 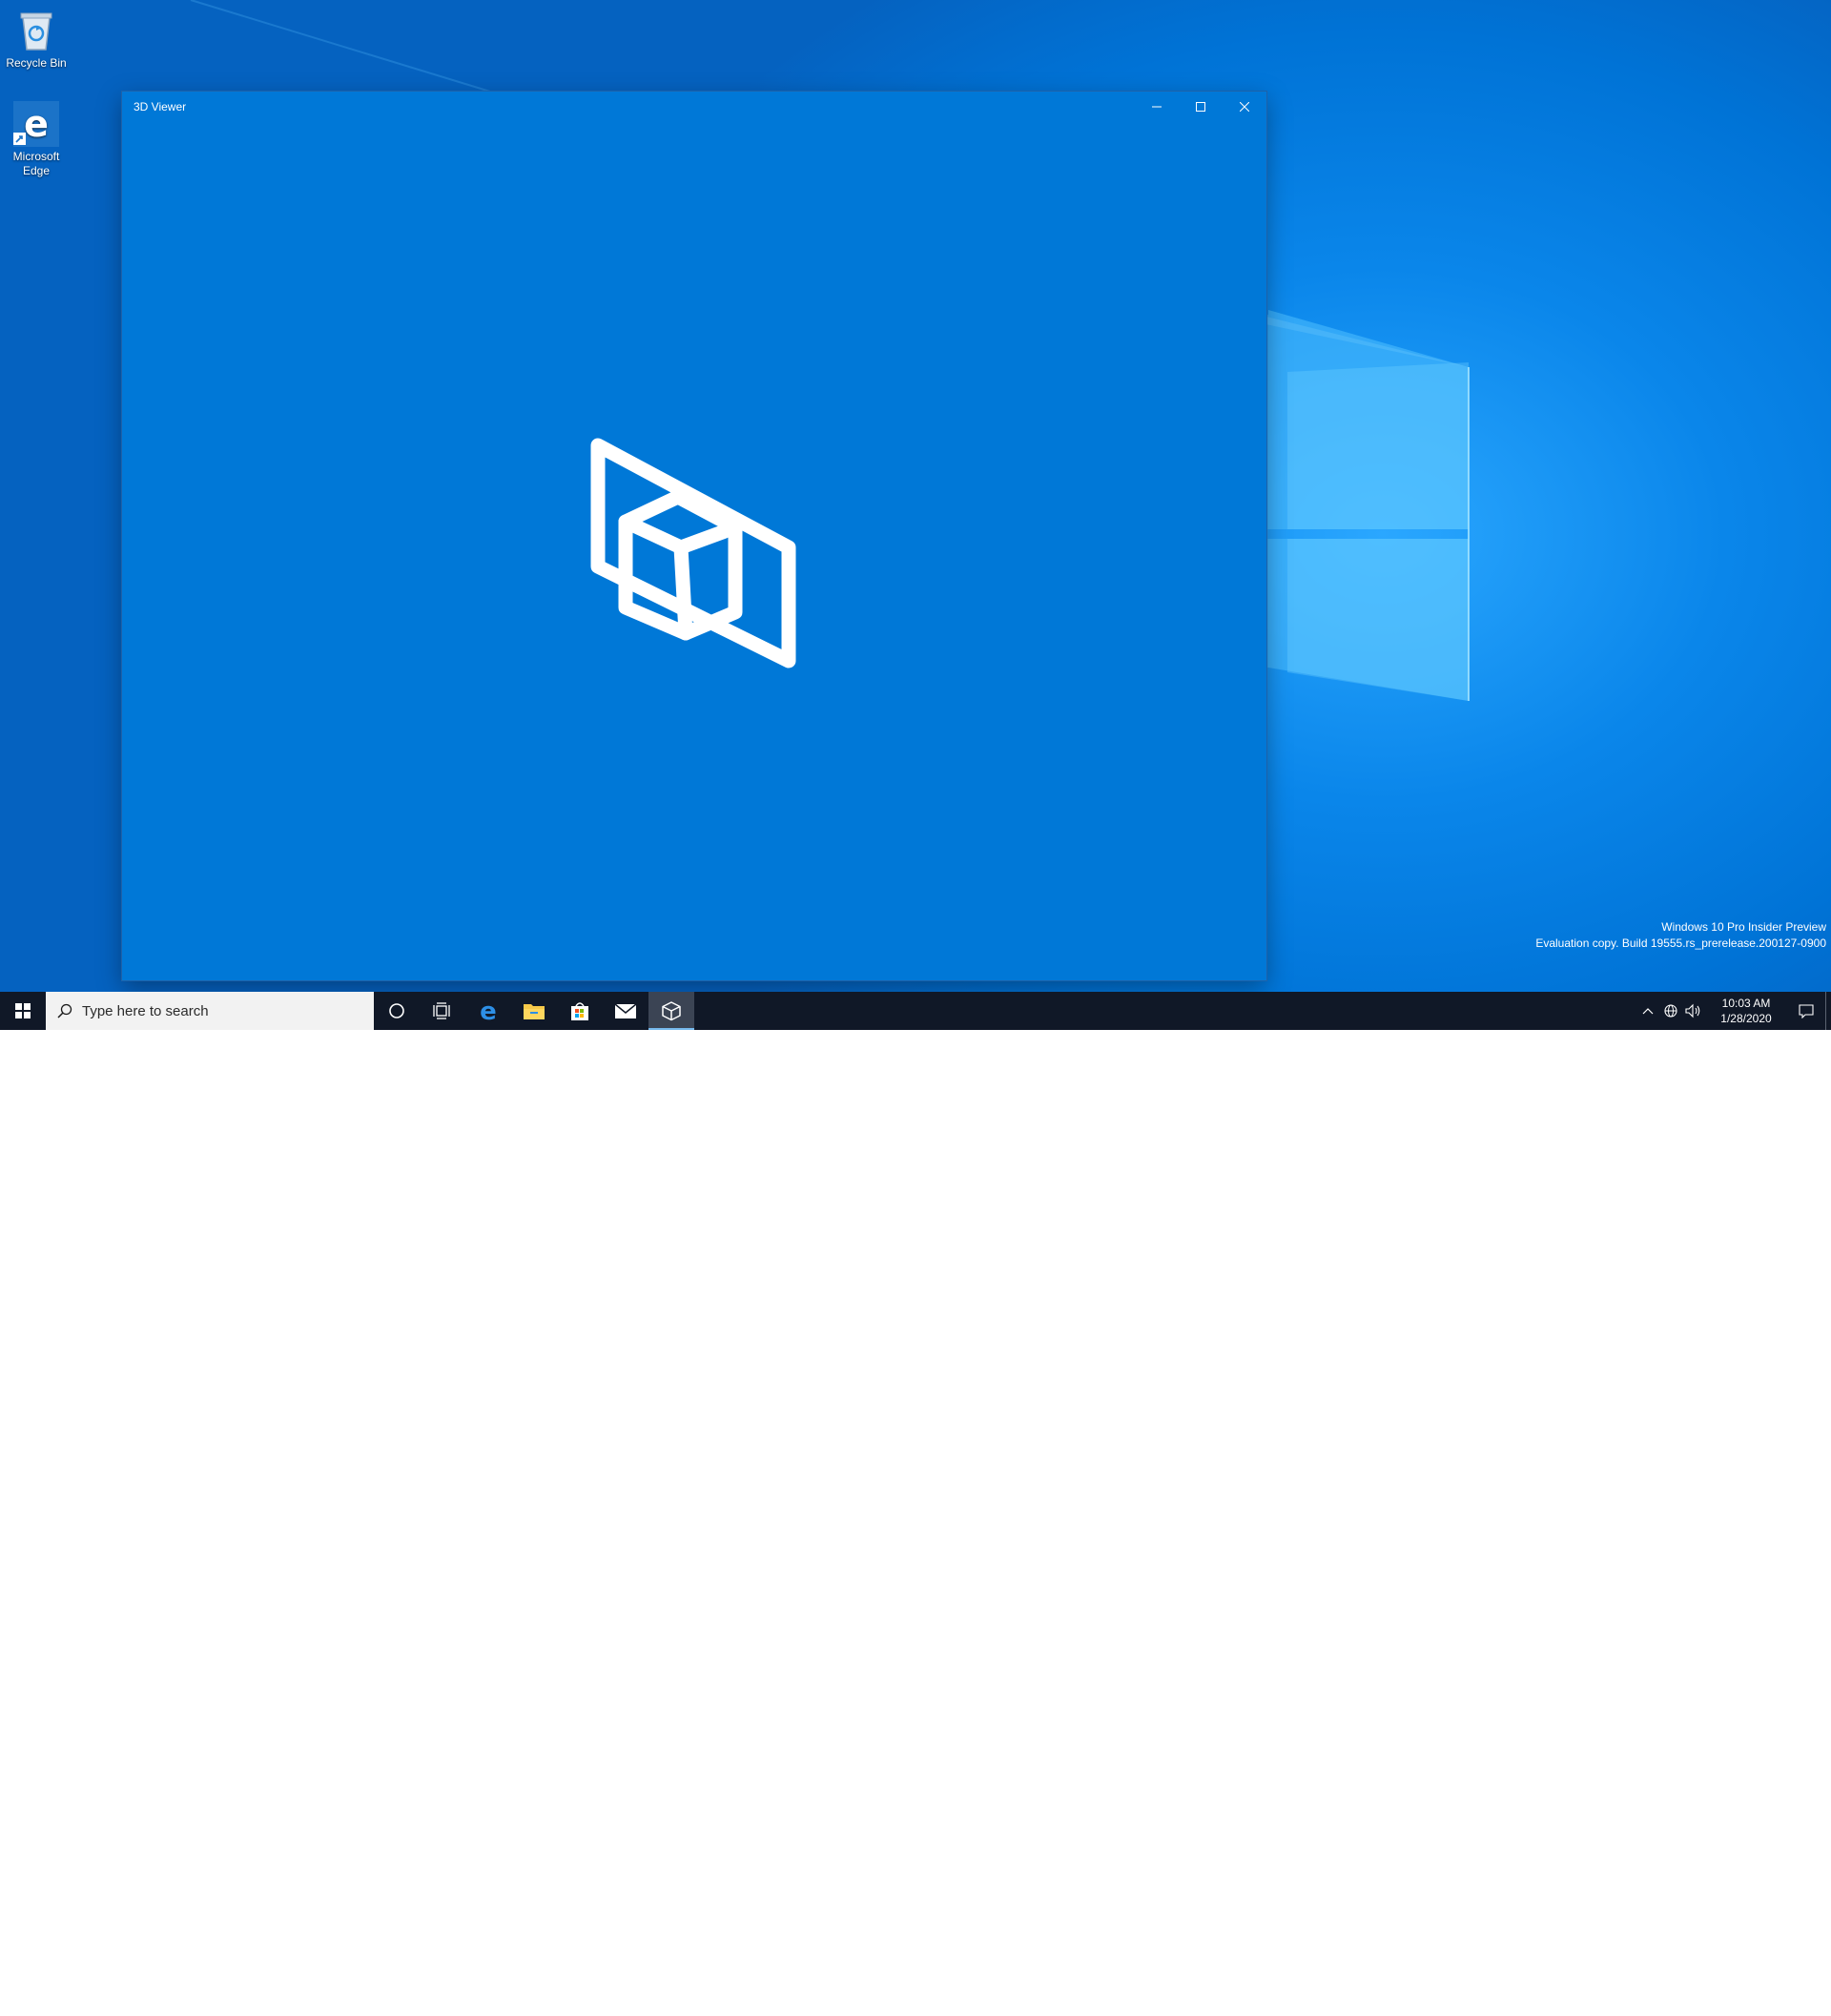 What do you see at coordinates (1746, 1018) in the screenshot?
I see `clock-date: 1/28/2020` at bounding box center [1746, 1018].